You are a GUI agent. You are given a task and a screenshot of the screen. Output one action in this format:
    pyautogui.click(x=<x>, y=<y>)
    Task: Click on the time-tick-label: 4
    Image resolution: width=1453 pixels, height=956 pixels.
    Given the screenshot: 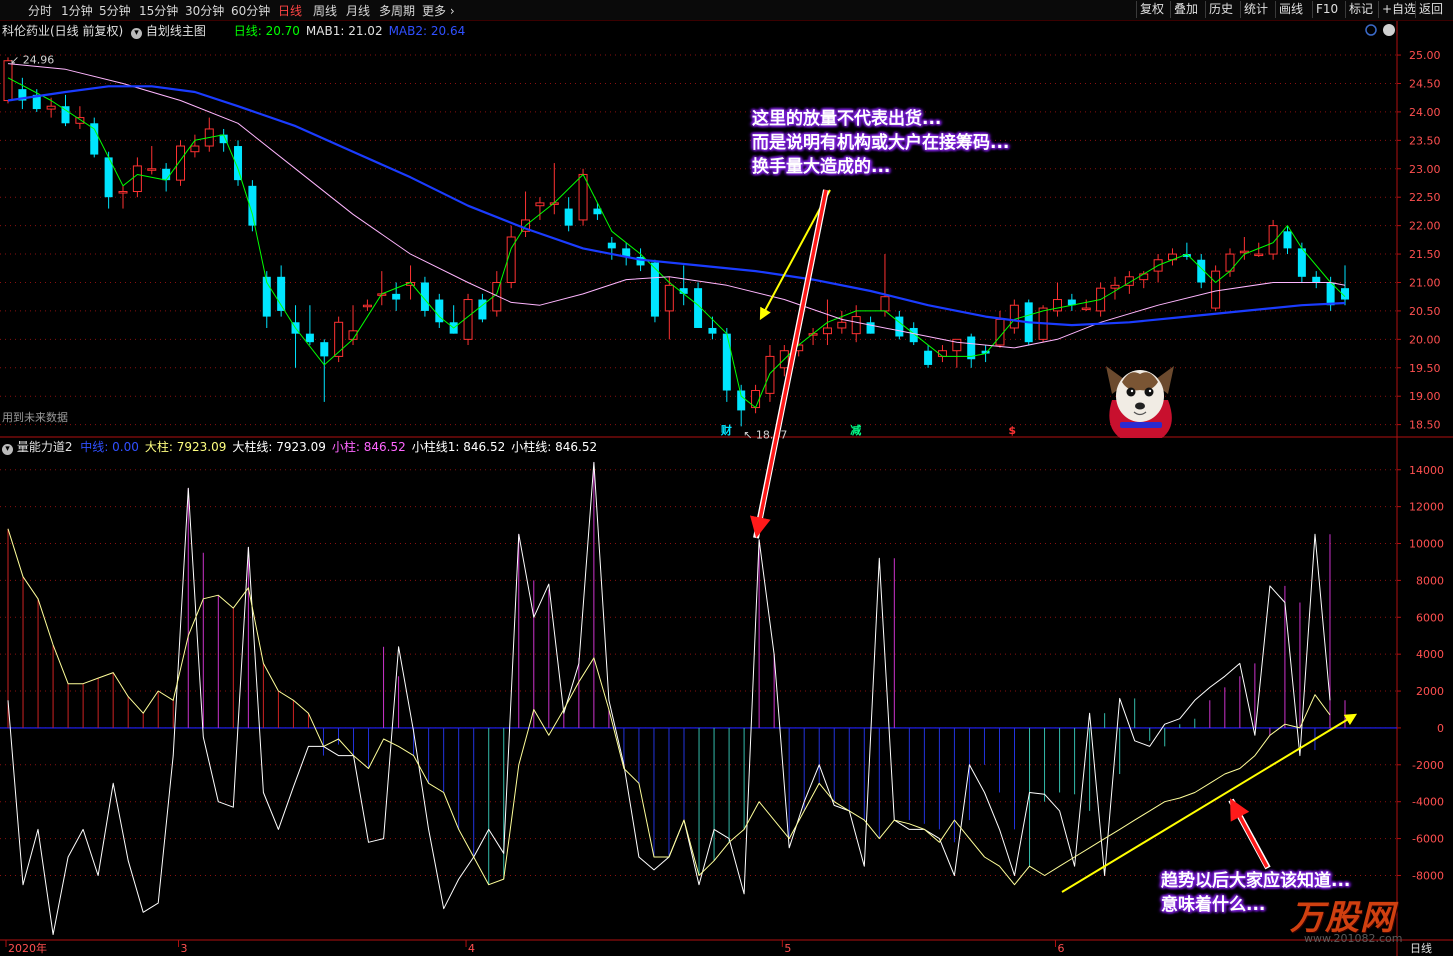 What is the action you would take?
    pyautogui.click(x=471, y=948)
    